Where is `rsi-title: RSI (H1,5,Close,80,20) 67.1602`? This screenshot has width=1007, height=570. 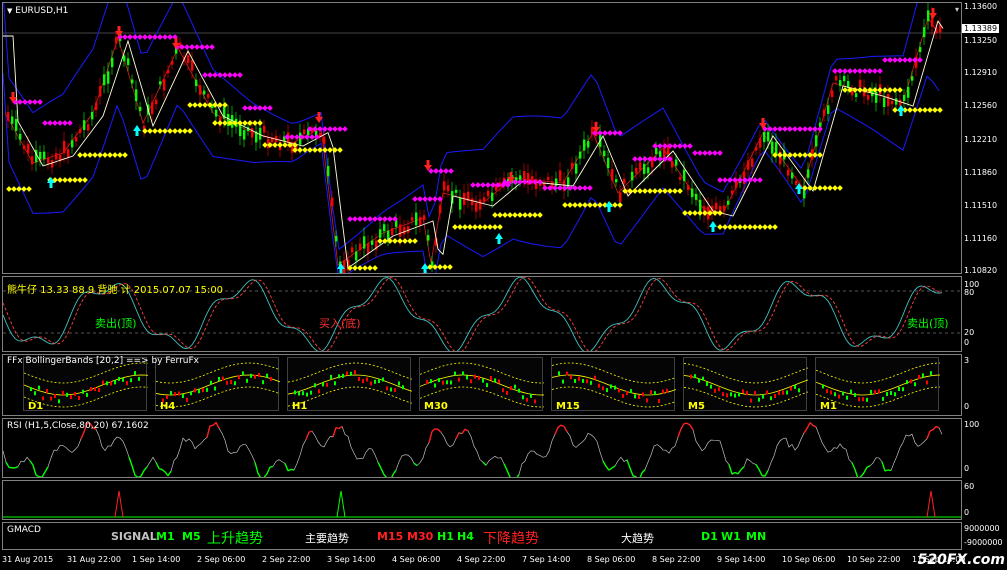
rsi-title: RSI (H1,5,Close,80,20) 67.1602 is located at coordinates (78, 426).